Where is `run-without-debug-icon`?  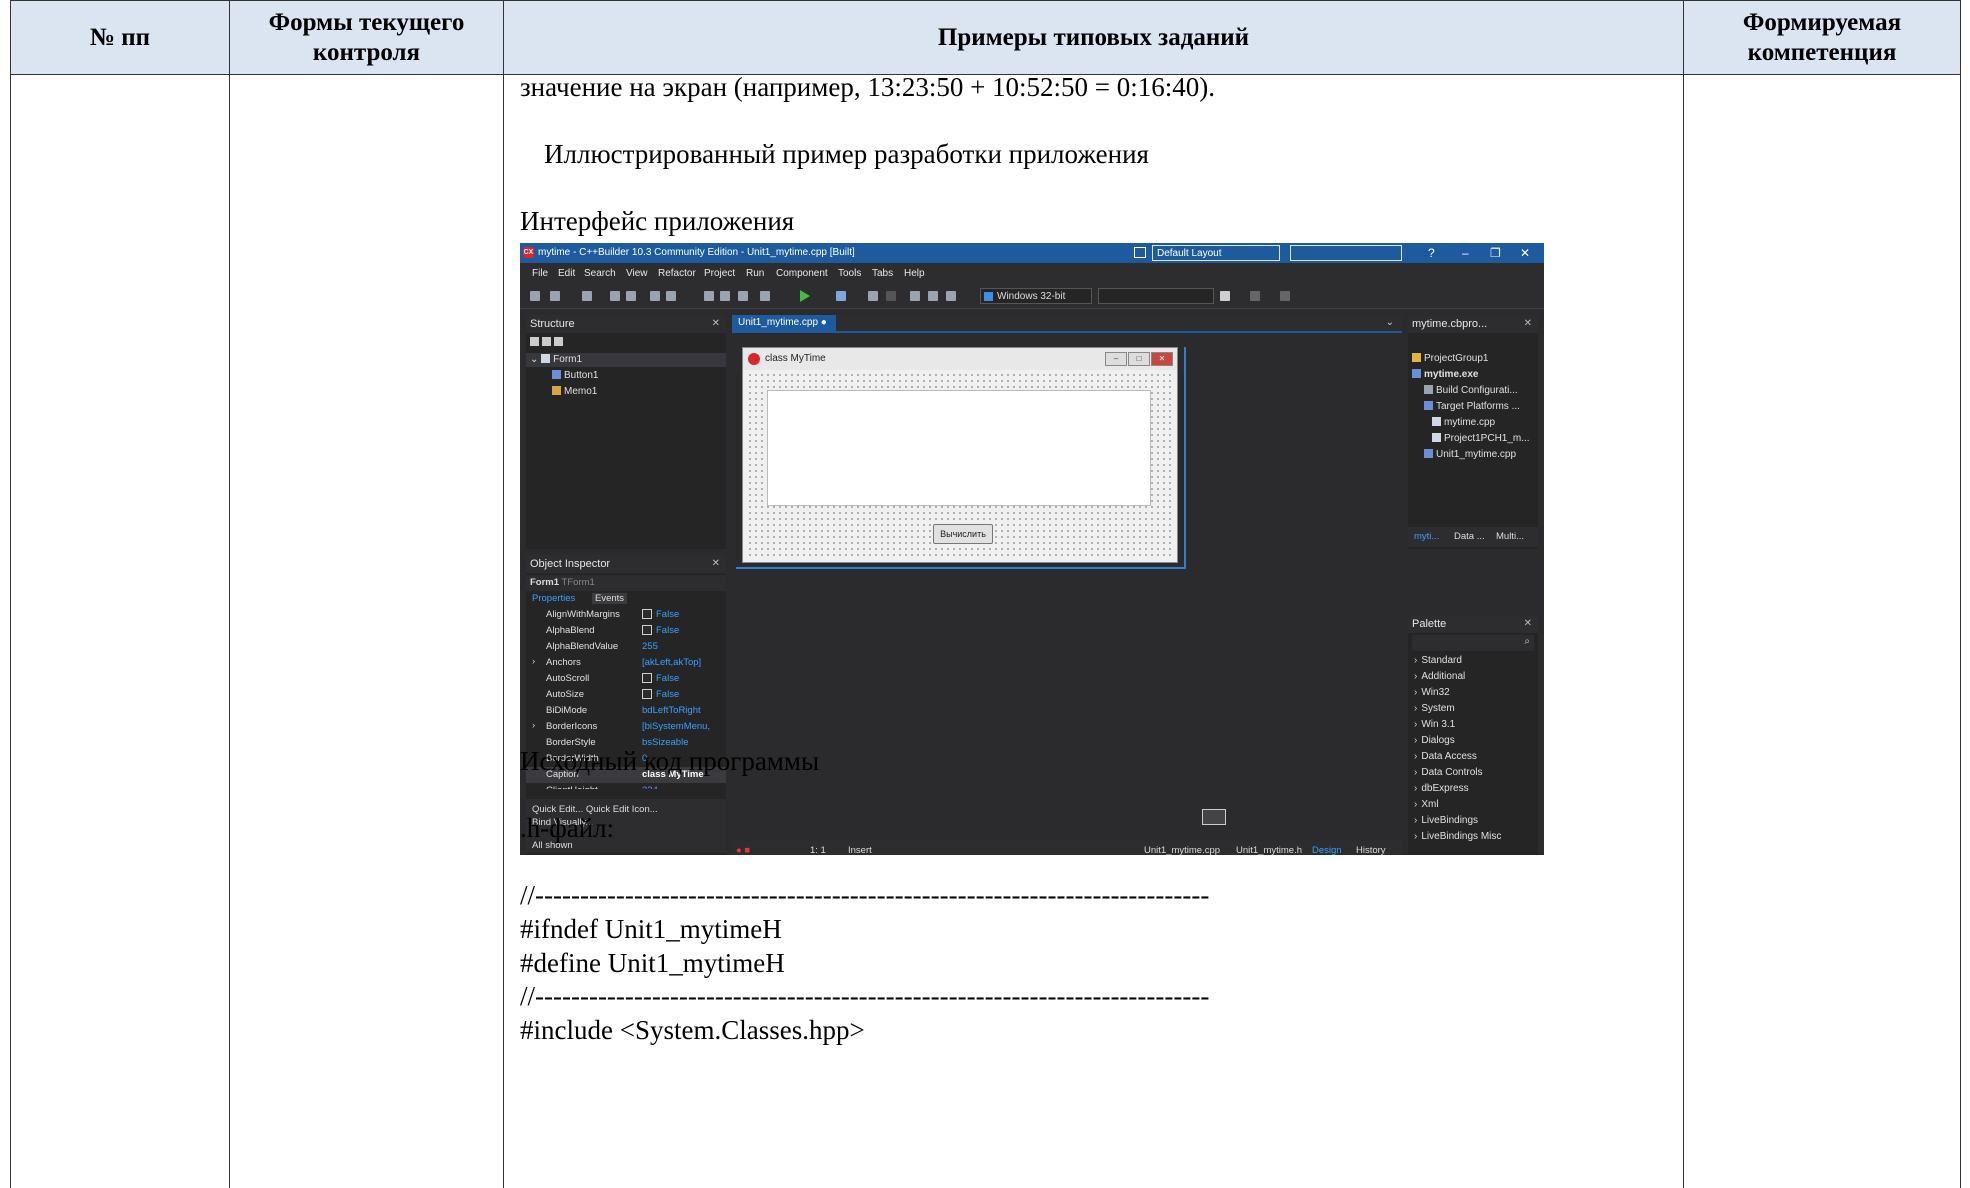
run-without-debug-icon is located at coordinates (841, 296).